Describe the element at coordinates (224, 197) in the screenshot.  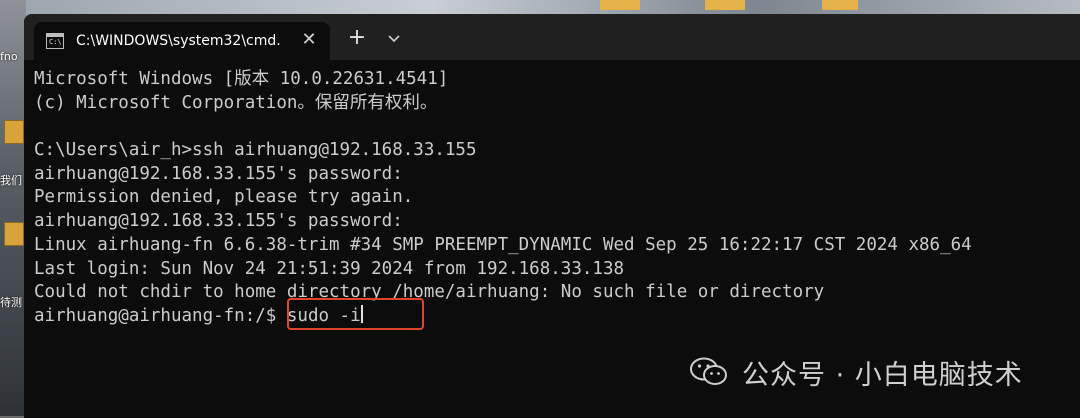
I see `terminal-line: Permission denied, please try again.` at that location.